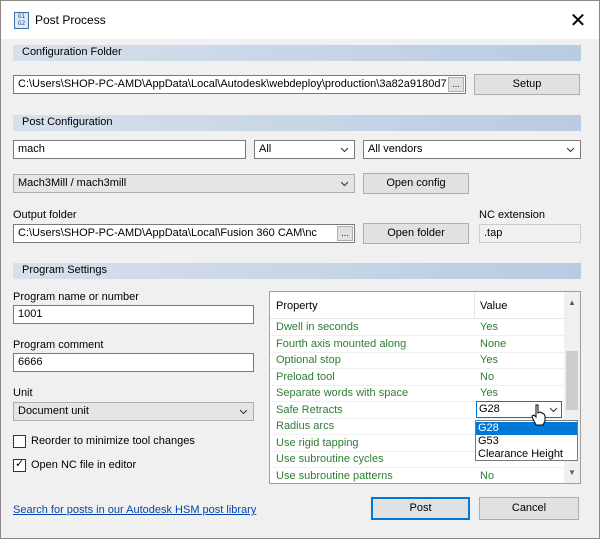  What do you see at coordinates (526, 428) in the screenshot?
I see `option-g28: G28` at bounding box center [526, 428].